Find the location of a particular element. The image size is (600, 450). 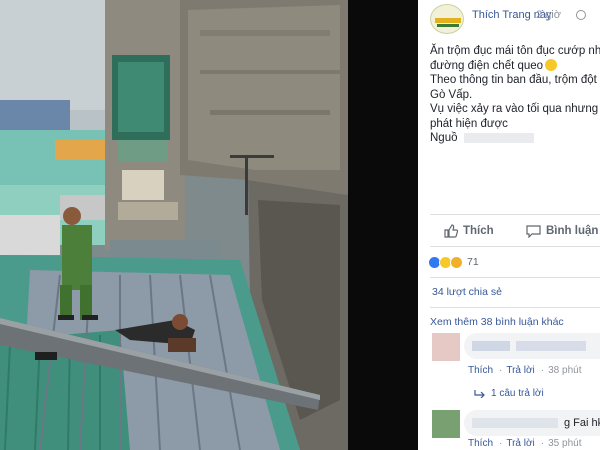

post-text-line: Theo thông tin ban đầu, trộm đột is located at coordinates (513, 80).